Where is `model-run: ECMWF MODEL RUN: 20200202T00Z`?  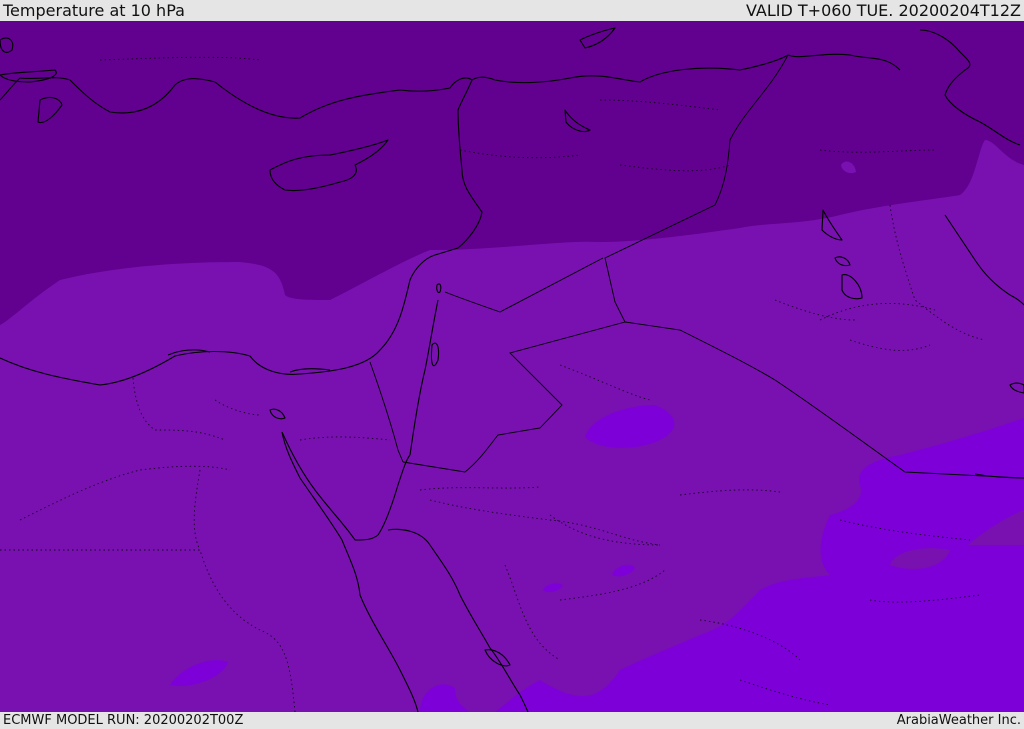
model-run: ECMWF MODEL RUN: 20200202T00Z is located at coordinates (123, 720).